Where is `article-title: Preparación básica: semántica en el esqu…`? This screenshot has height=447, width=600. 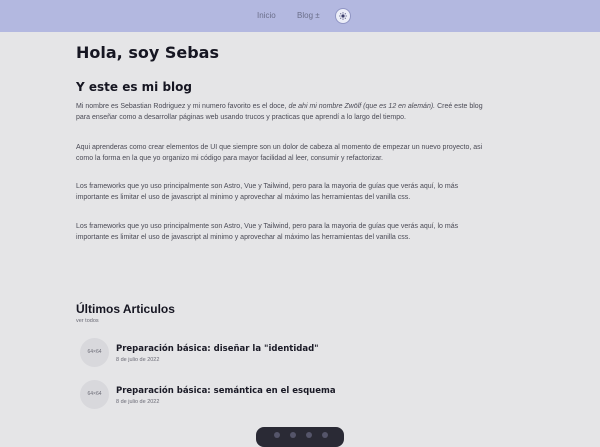 article-title: Preparación básica: semántica en el esqu… is located at coordinates (226, 391).